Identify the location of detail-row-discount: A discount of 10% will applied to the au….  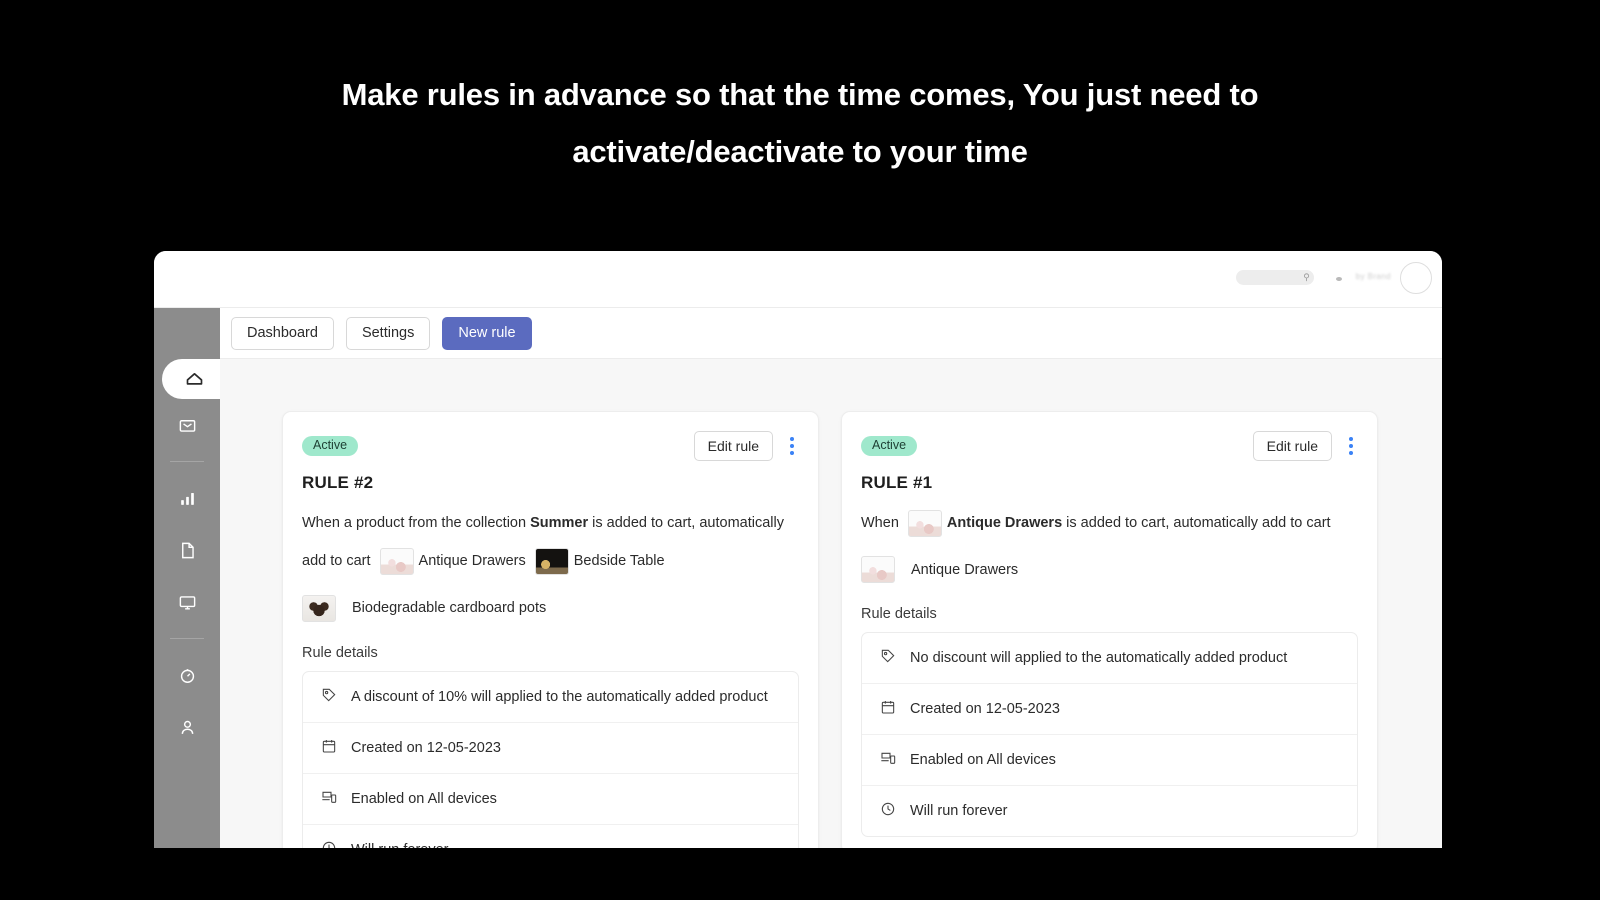
(550, 697).